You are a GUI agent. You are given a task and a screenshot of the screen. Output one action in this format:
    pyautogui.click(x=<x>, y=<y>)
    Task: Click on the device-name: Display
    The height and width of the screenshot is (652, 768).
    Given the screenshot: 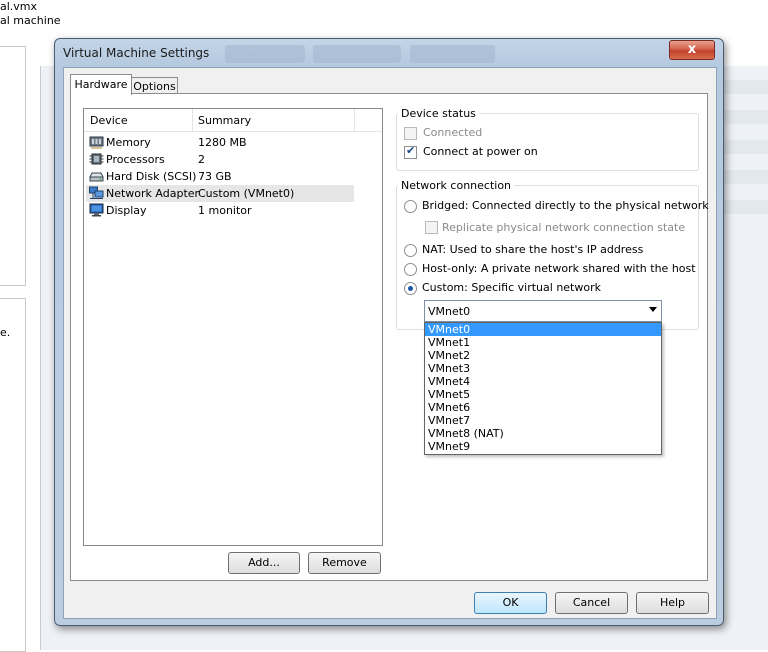 What is the action you would take?
    pyautogui.click(x=126, y=210)
    